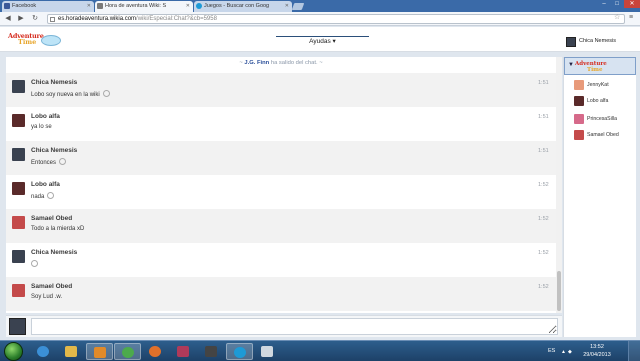 The height and width of the screenshot is (361, 640). I want to click on chat-scrollbar, so click(559, 185).